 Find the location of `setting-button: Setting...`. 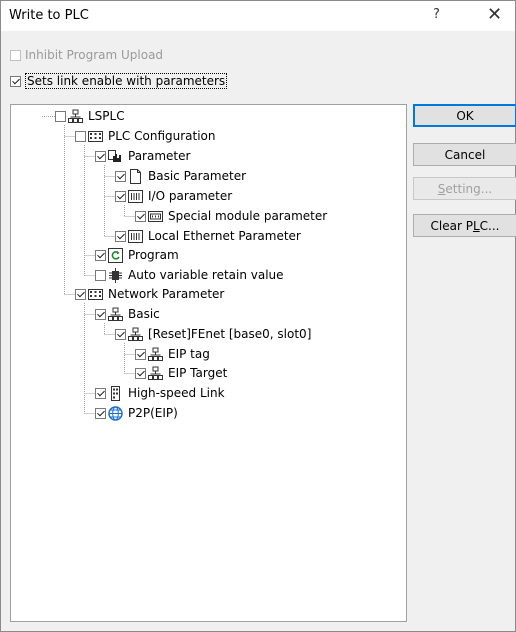

setting-button: Setting... is located at coordinates (464, 188).